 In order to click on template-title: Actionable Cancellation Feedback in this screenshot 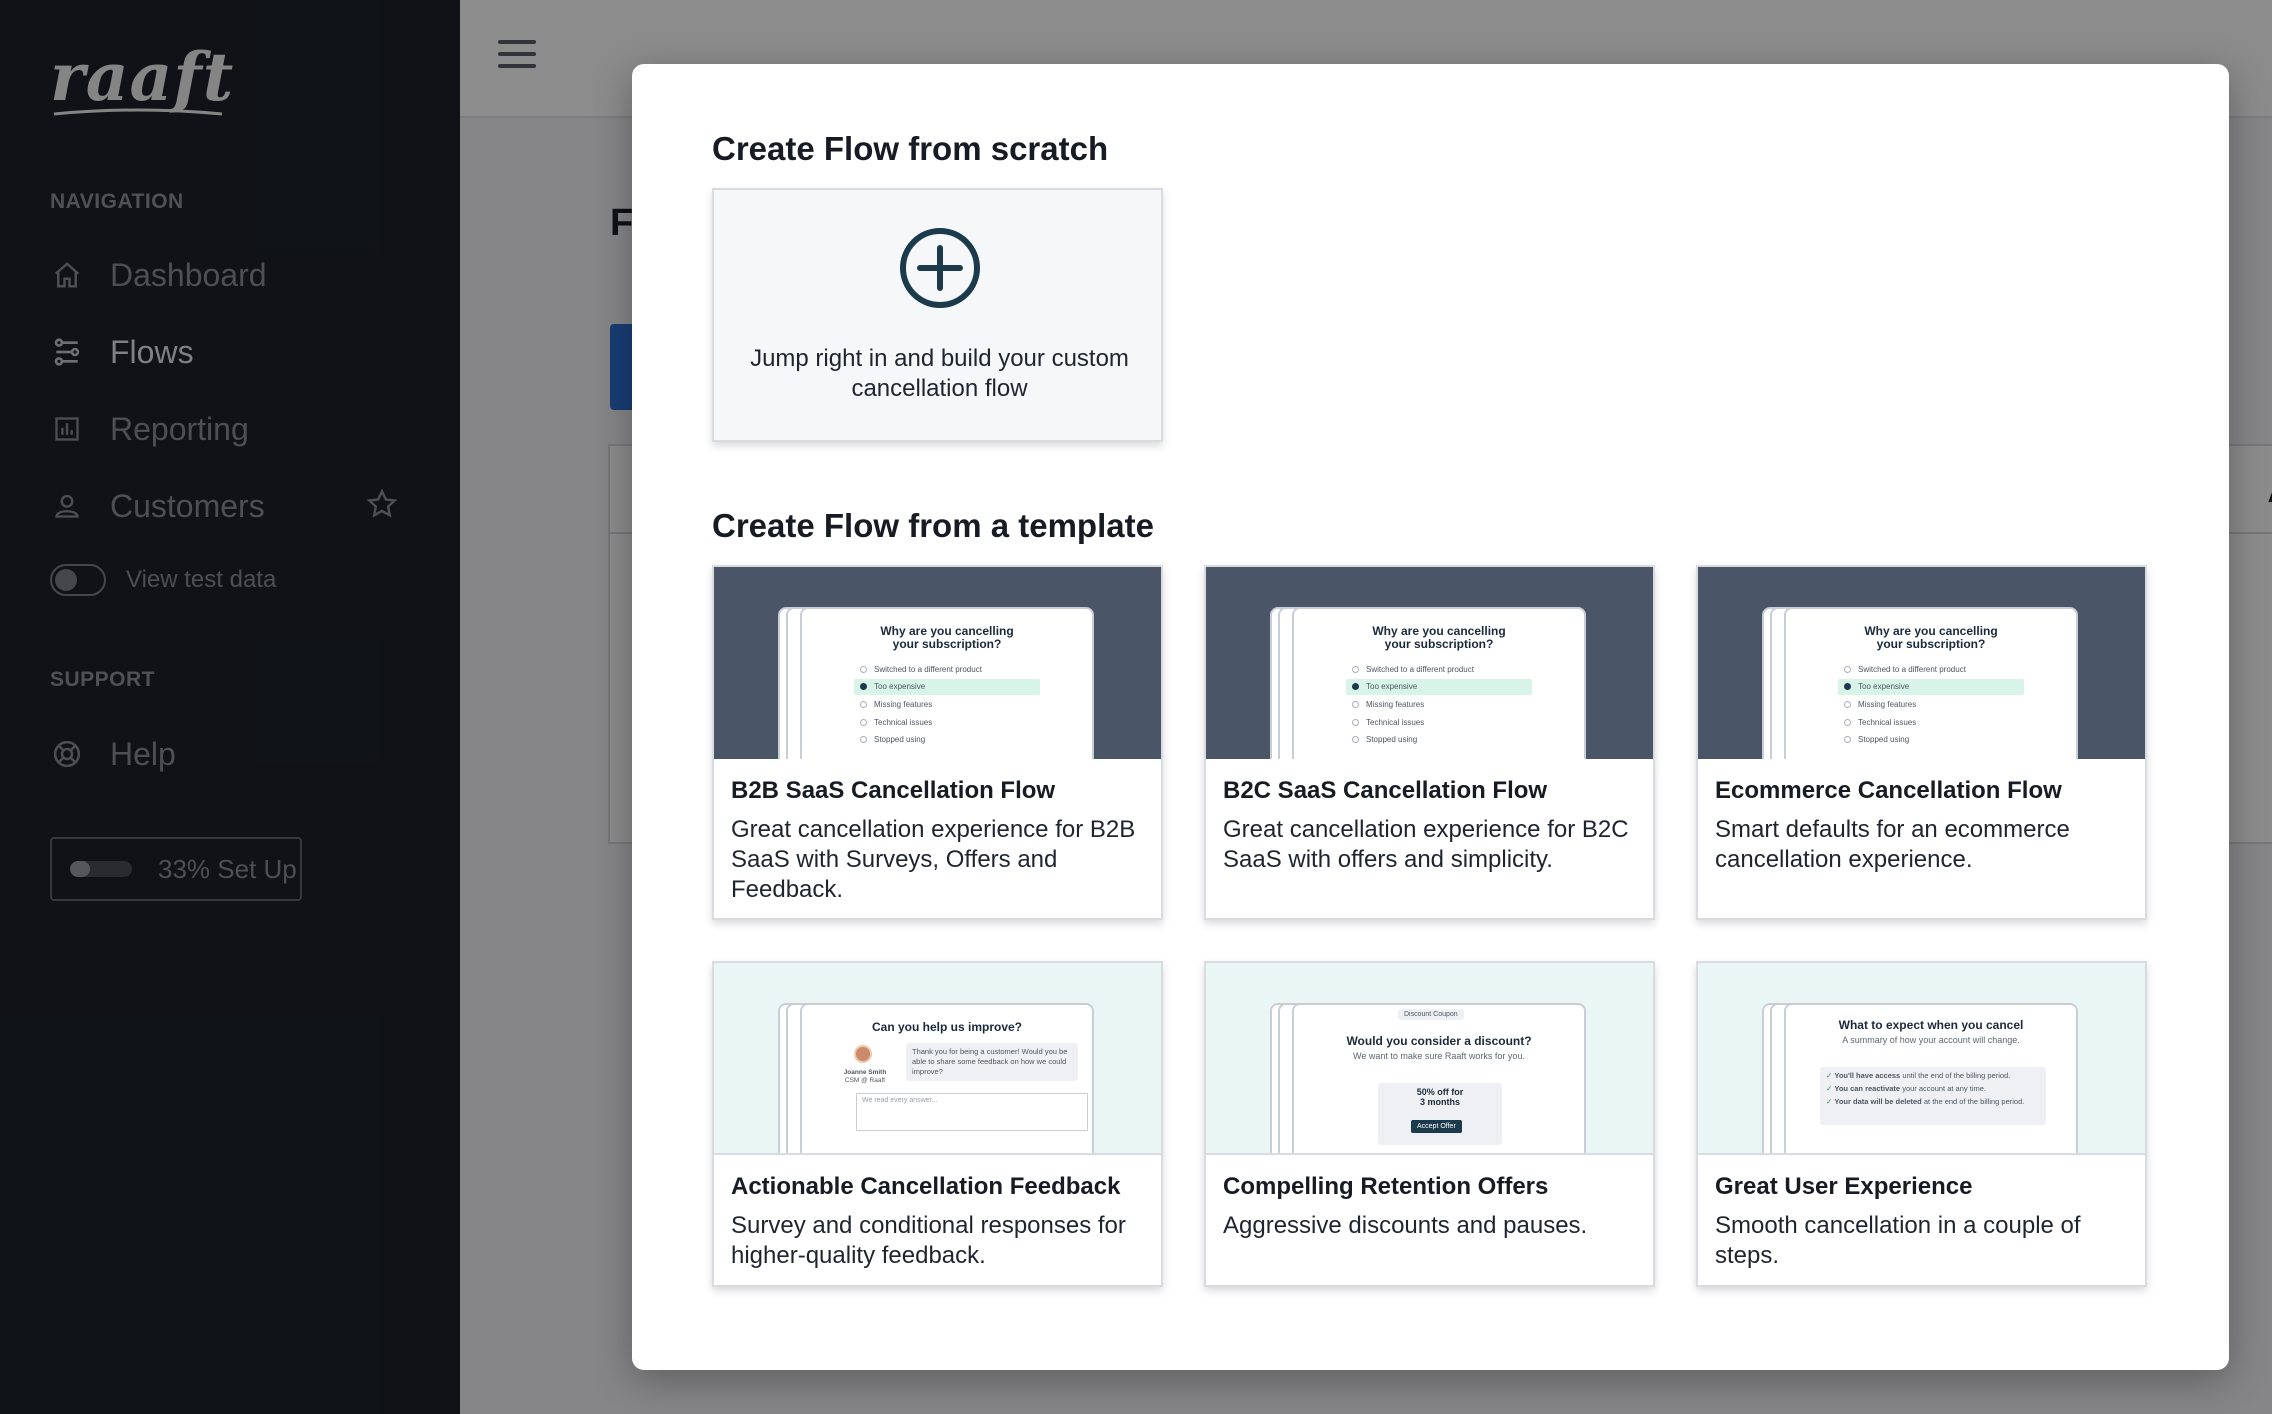, I will do `click(926, 1186)`.